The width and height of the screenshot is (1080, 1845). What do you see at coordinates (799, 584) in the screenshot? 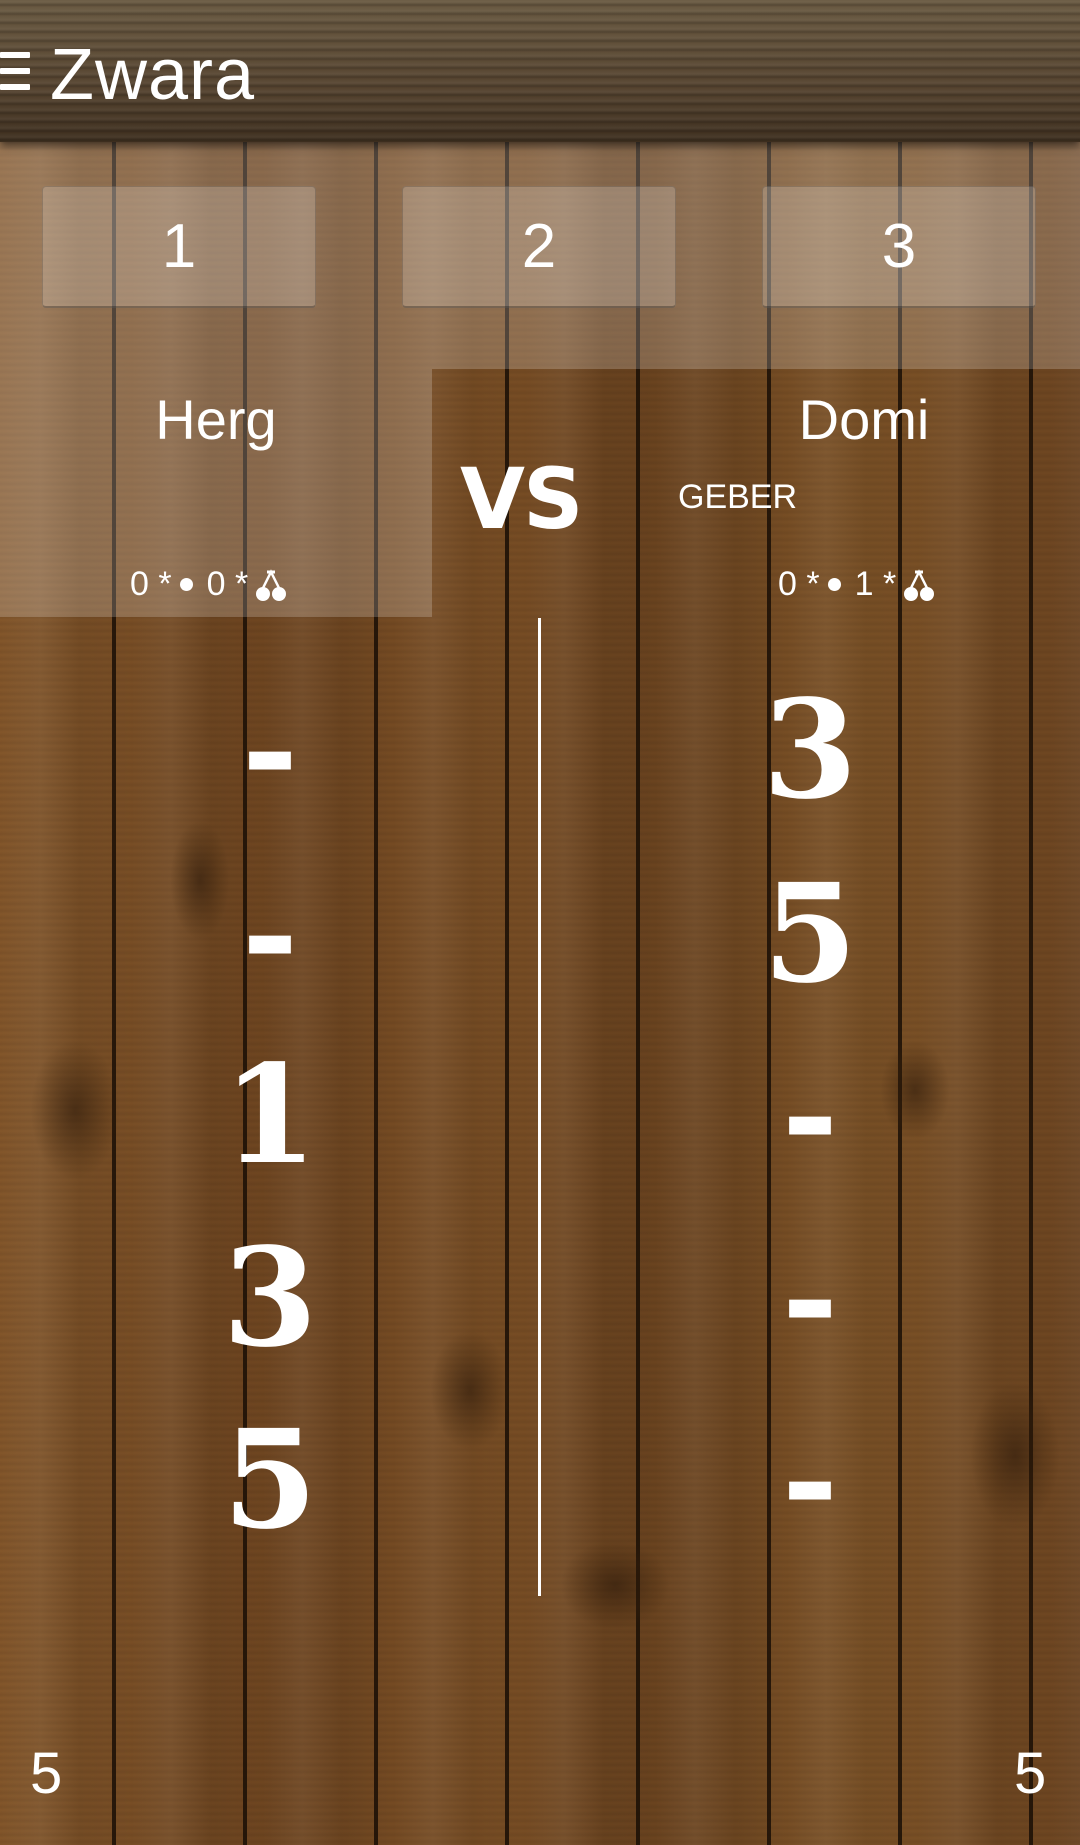
I see `right-dot-count: 0 *` at bounding box center [799, 584].